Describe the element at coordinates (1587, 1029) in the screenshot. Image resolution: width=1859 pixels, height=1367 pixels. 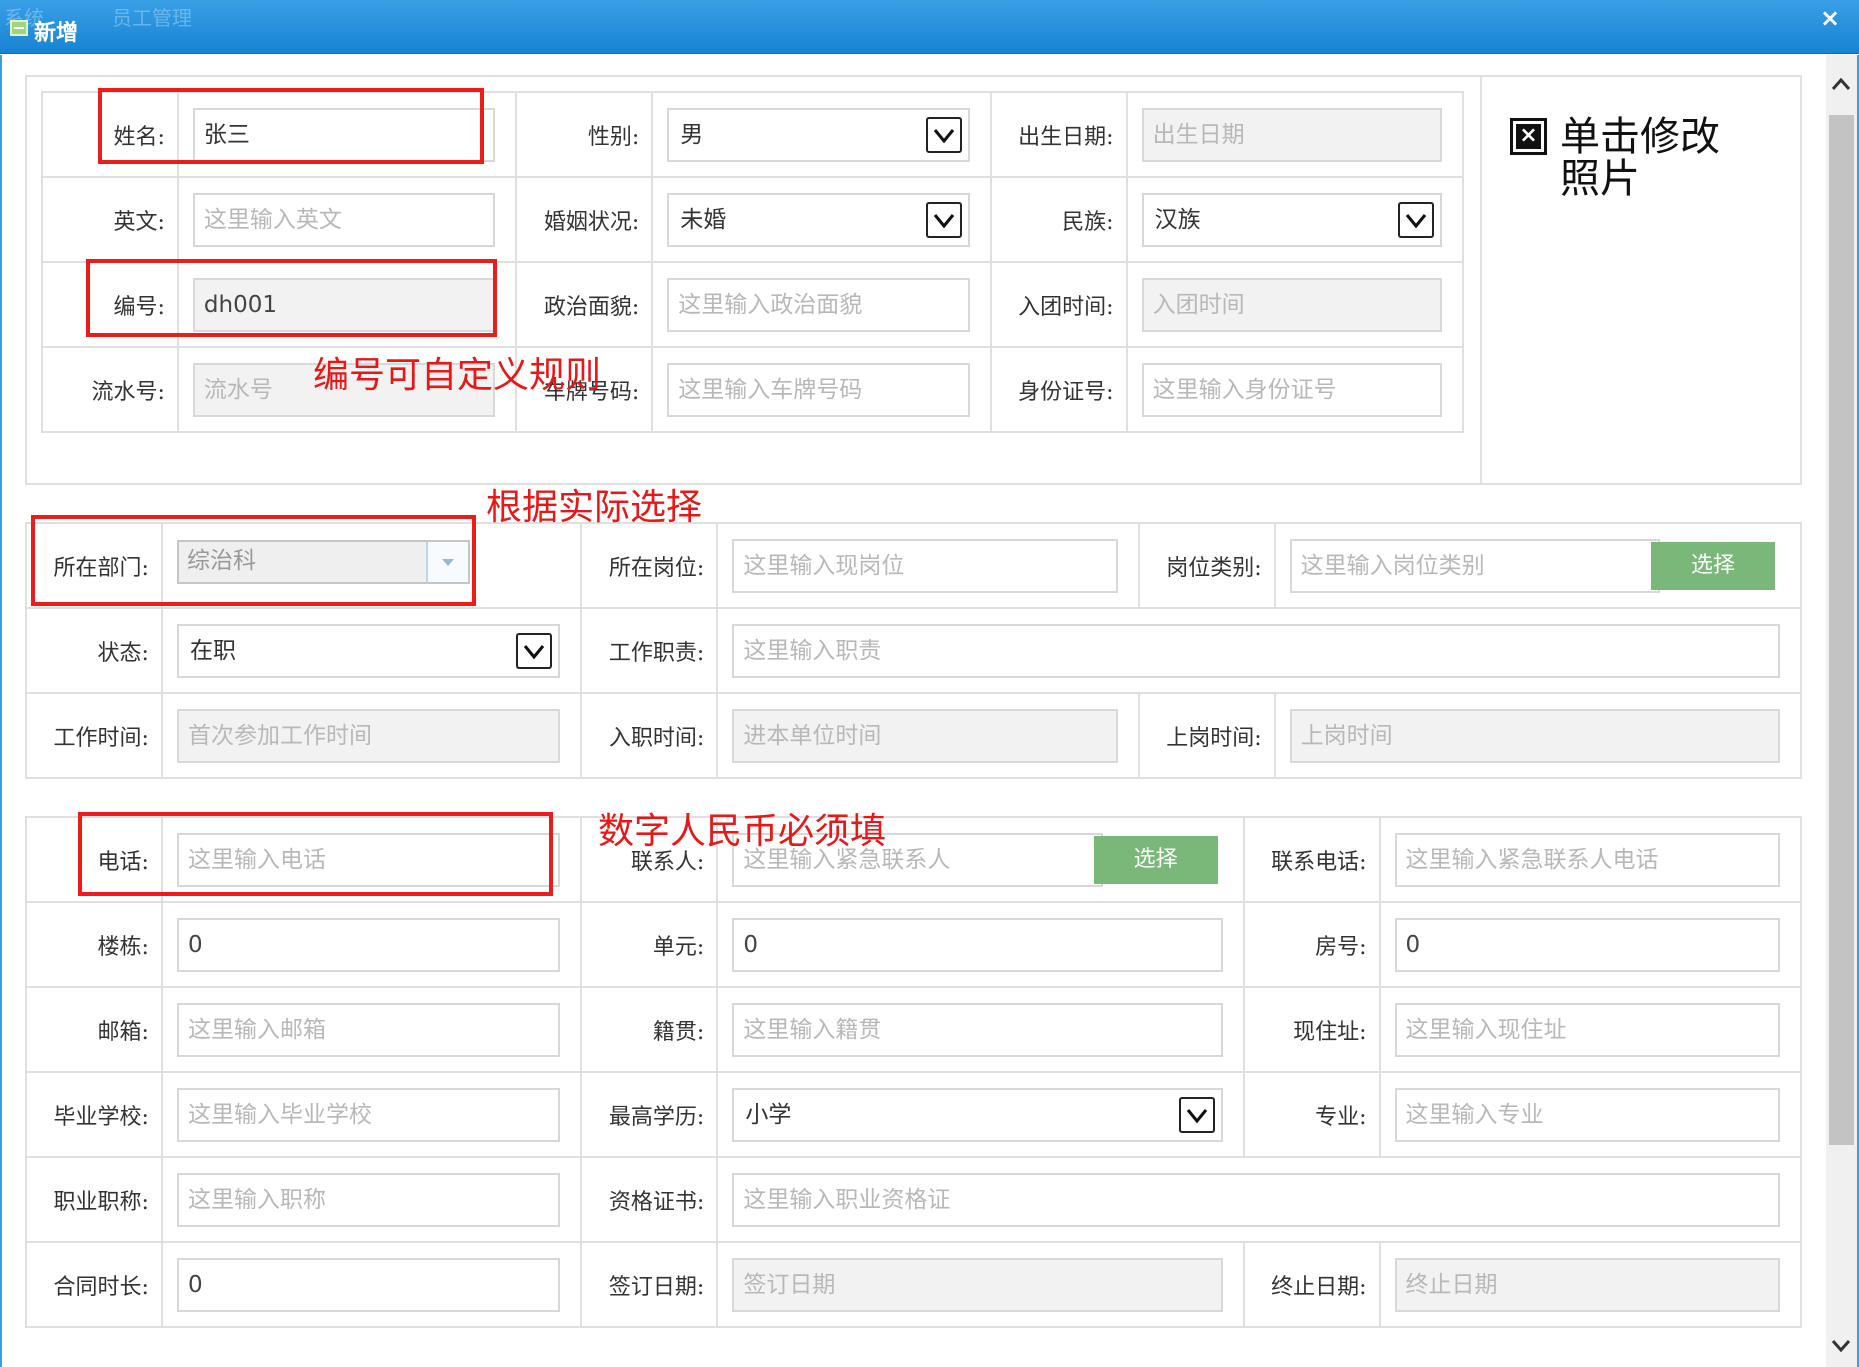
I see `address-input: 这里输入现住址` at that location.